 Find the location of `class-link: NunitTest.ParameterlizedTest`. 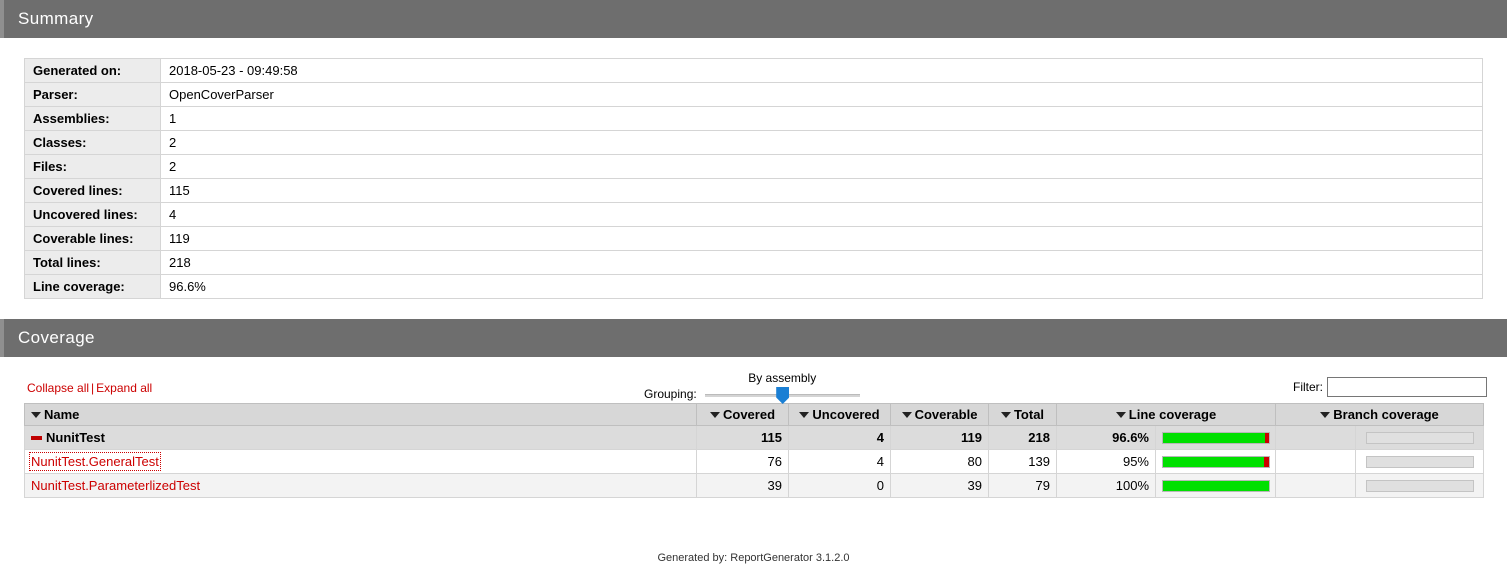

class-link: NunitTest.ParameterlizedTest is located at coordinates (115, 485).